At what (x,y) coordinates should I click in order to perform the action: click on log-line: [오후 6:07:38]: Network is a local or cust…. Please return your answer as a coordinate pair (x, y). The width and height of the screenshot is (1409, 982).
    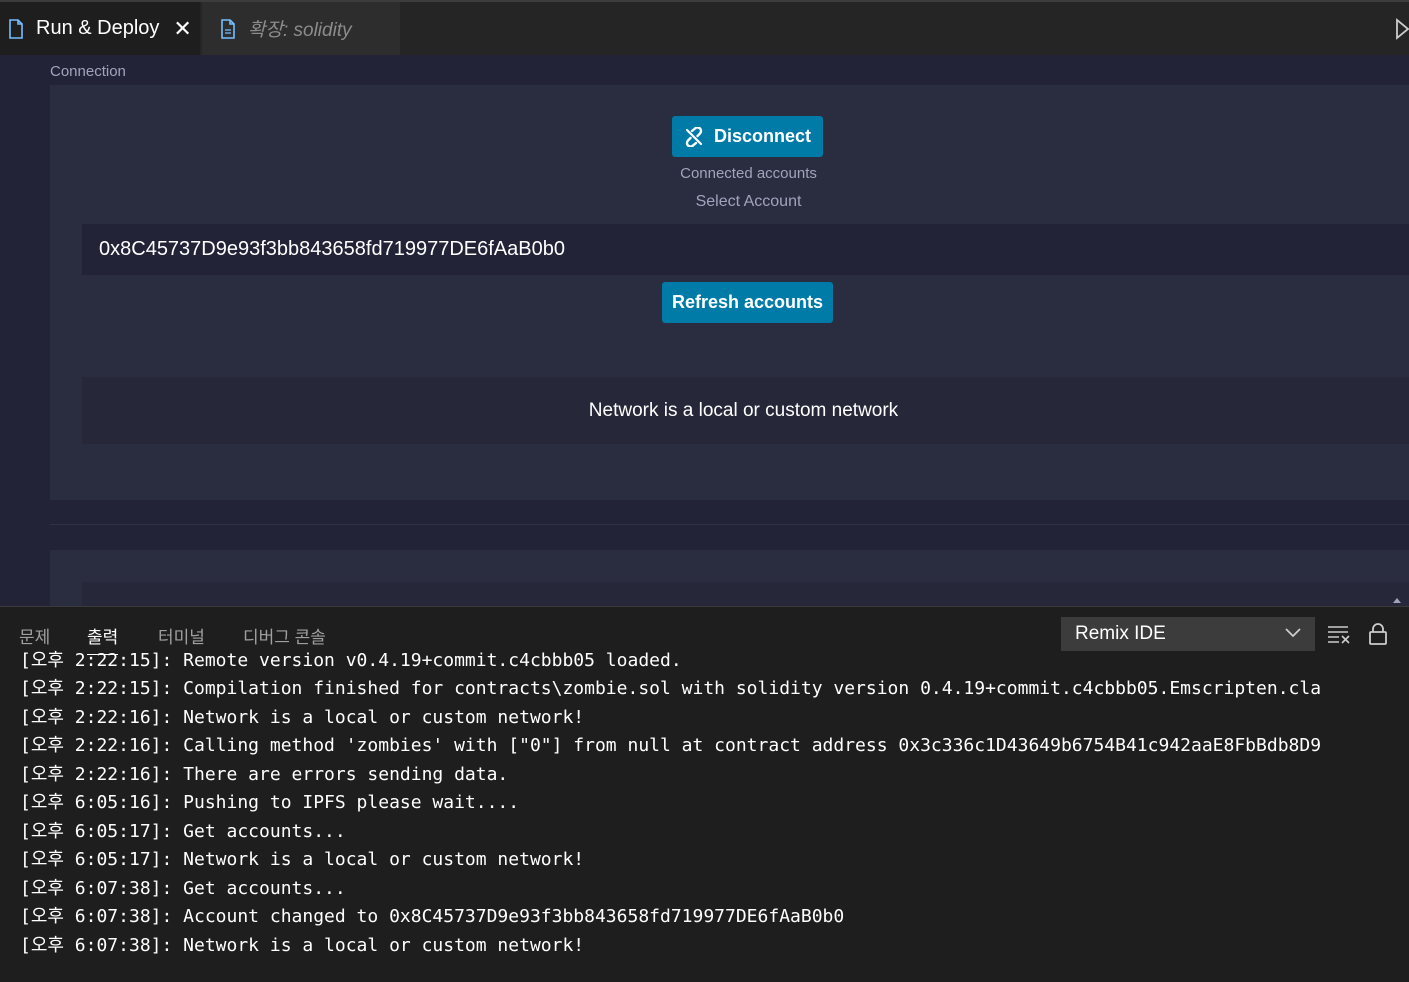
    Looking at the image, I should click on (302, 945).